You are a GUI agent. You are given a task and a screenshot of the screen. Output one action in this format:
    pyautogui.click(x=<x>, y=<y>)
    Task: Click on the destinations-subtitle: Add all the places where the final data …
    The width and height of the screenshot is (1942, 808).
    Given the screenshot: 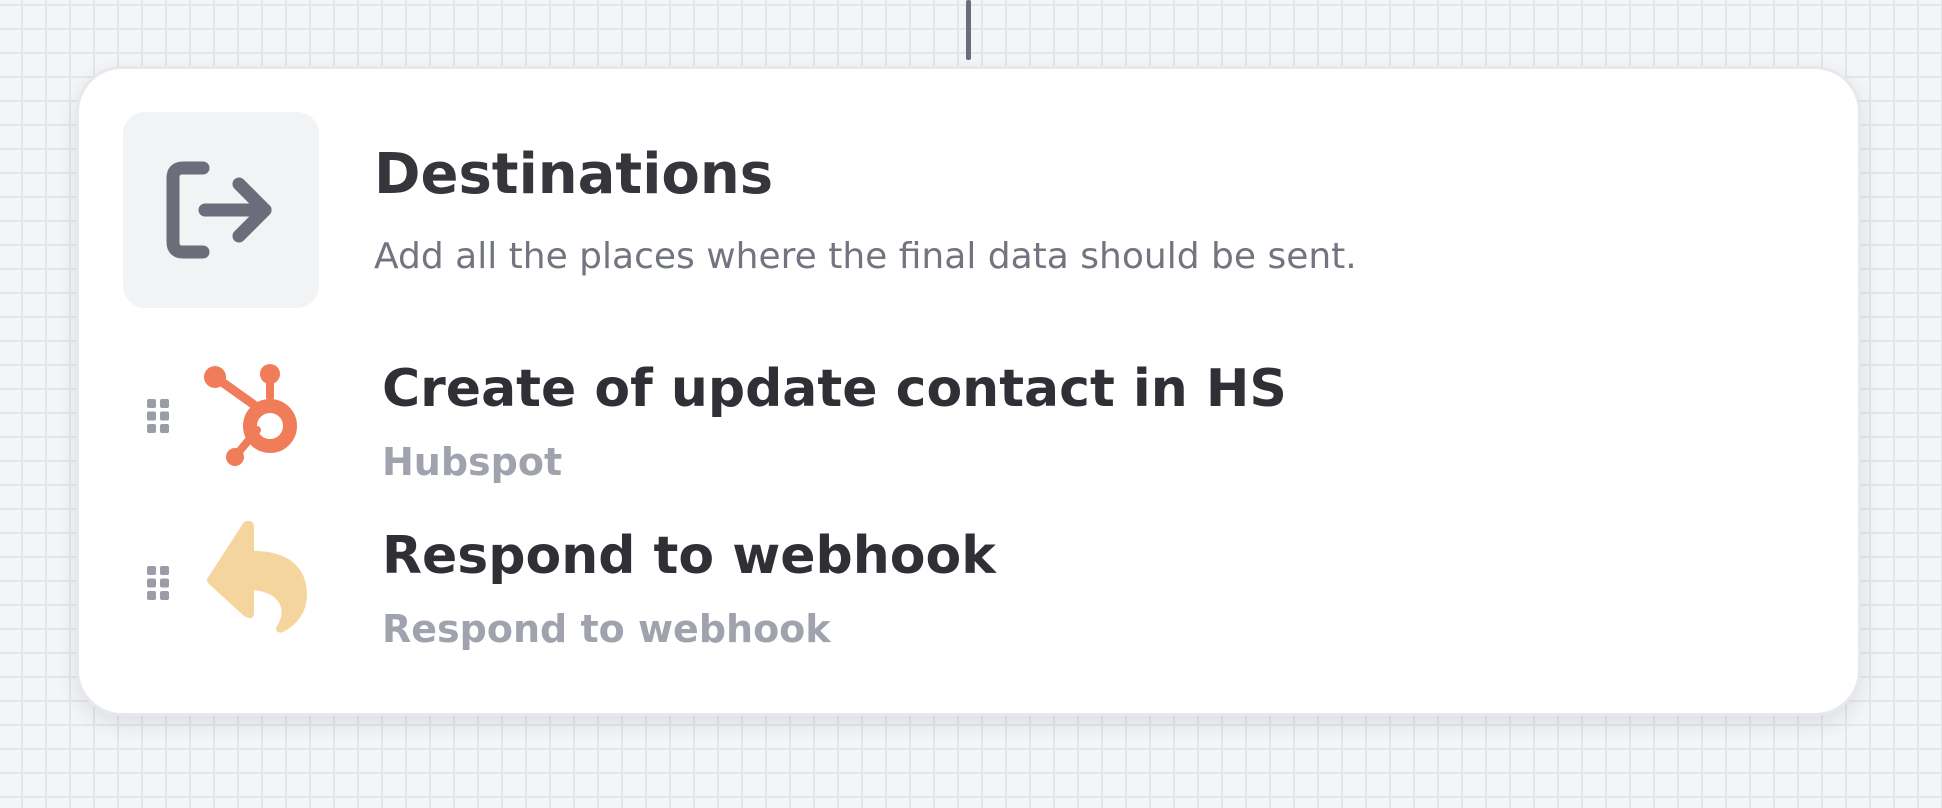 What is the action you would take?
    pyautogui.click(x=865, y=256)
    